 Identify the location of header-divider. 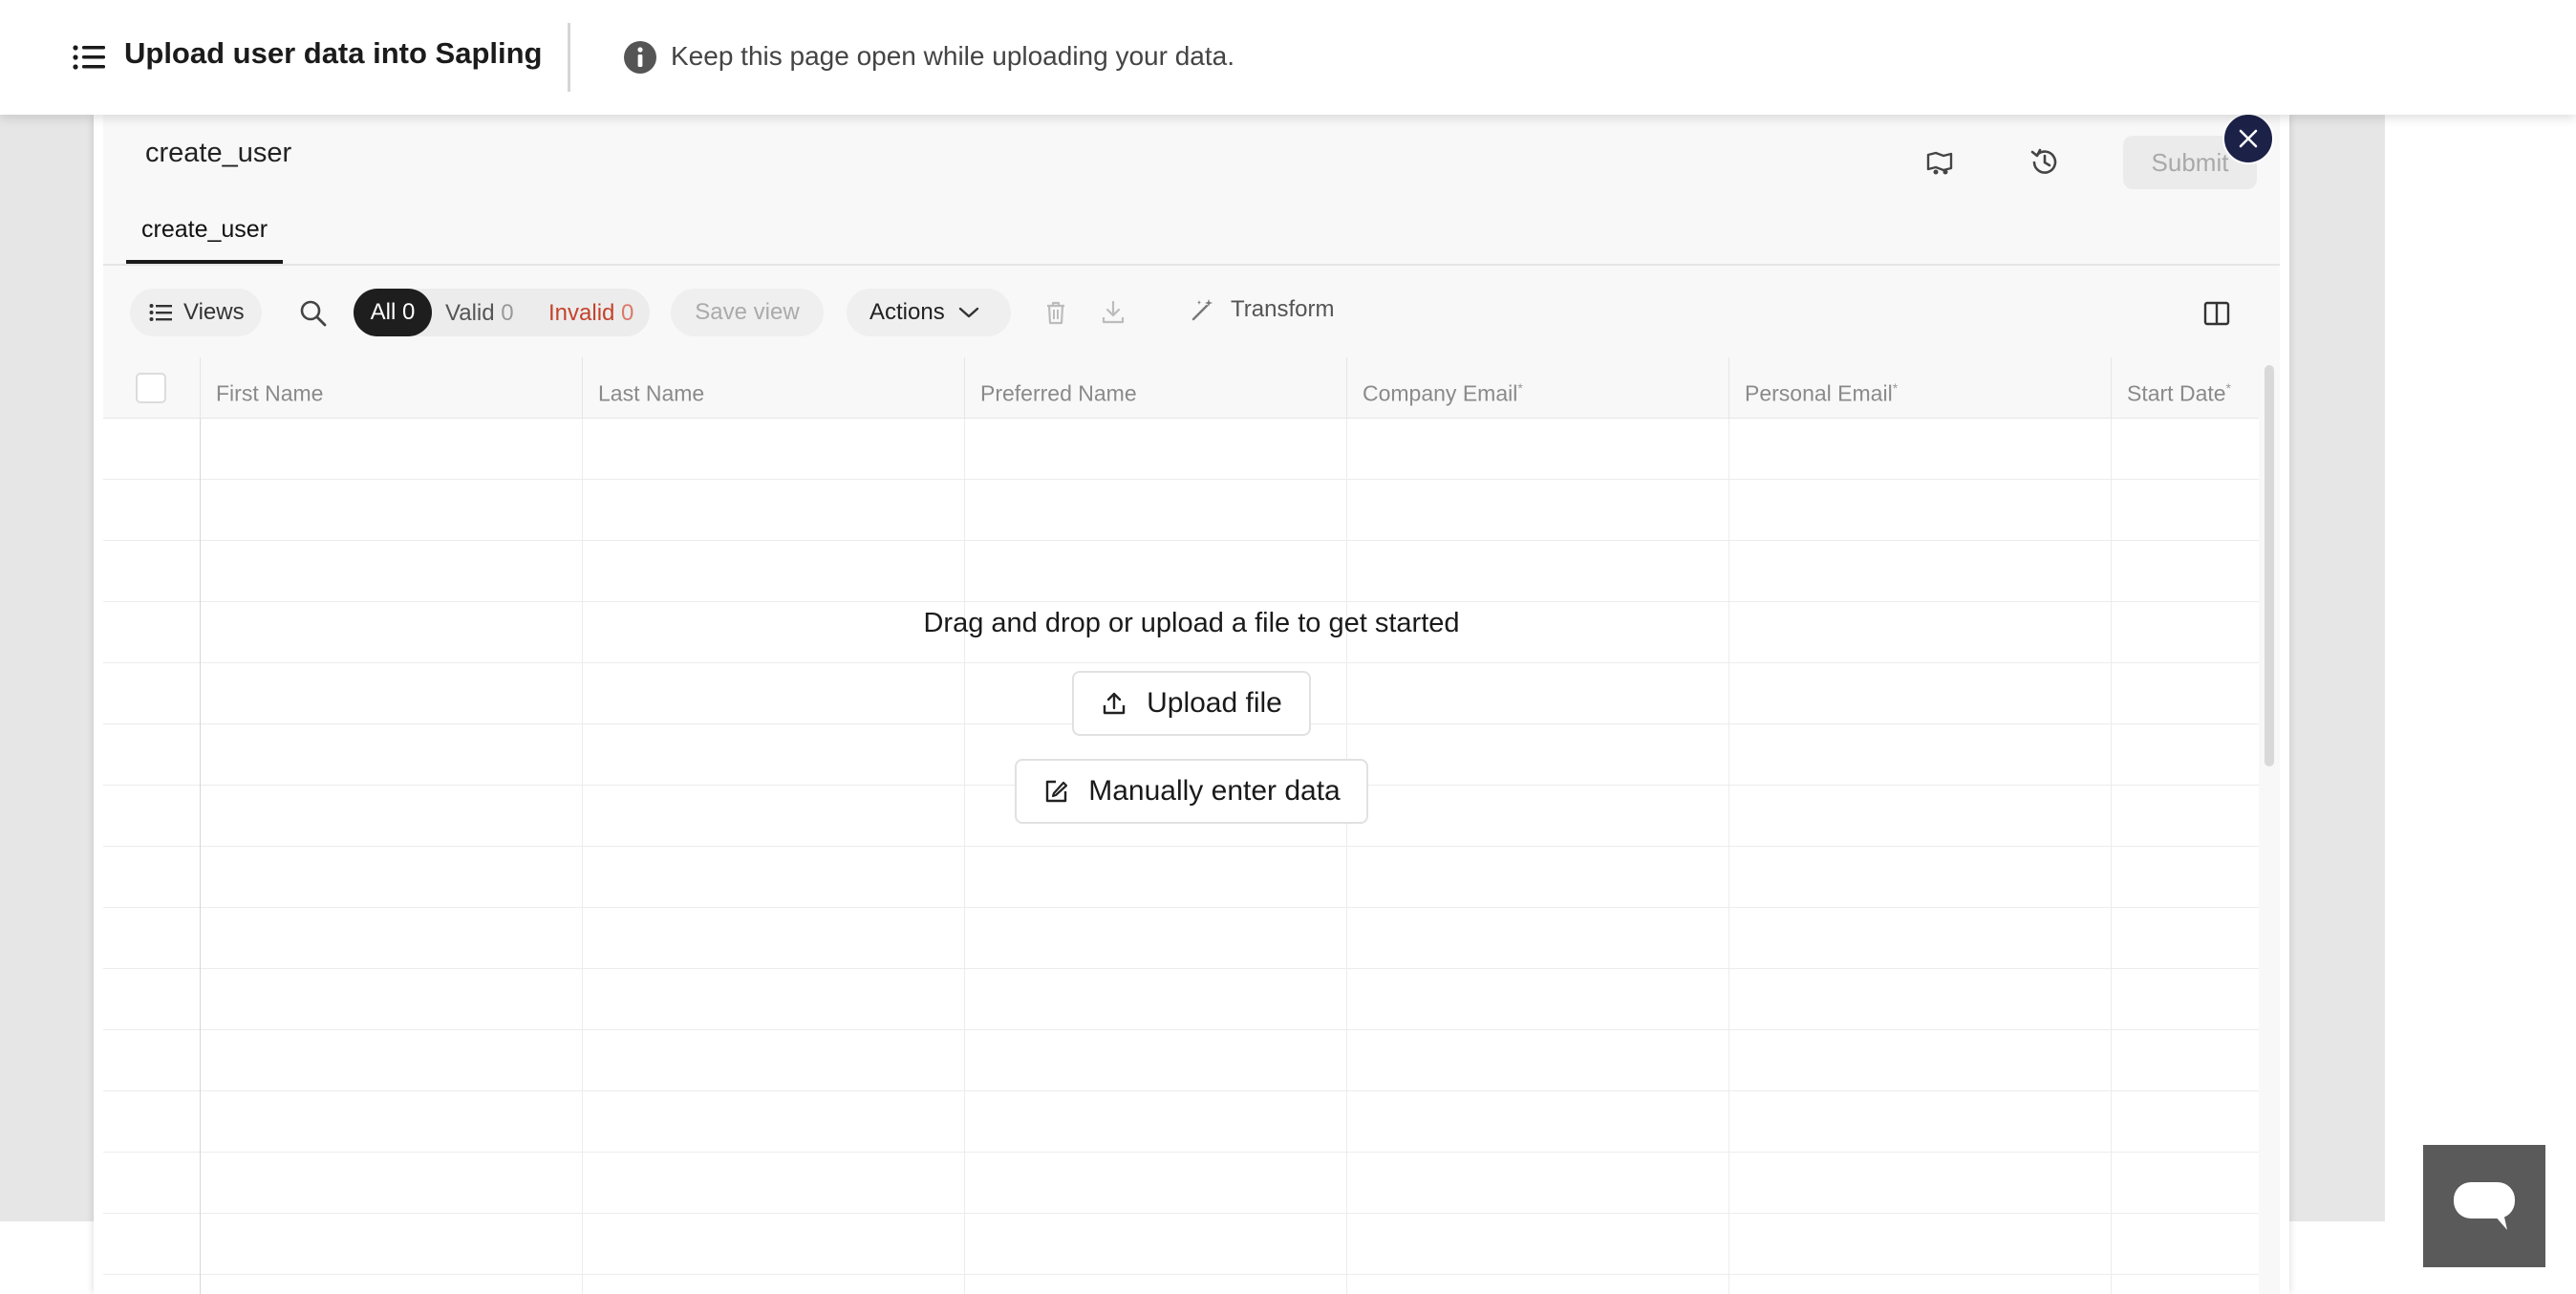
(569, 57).